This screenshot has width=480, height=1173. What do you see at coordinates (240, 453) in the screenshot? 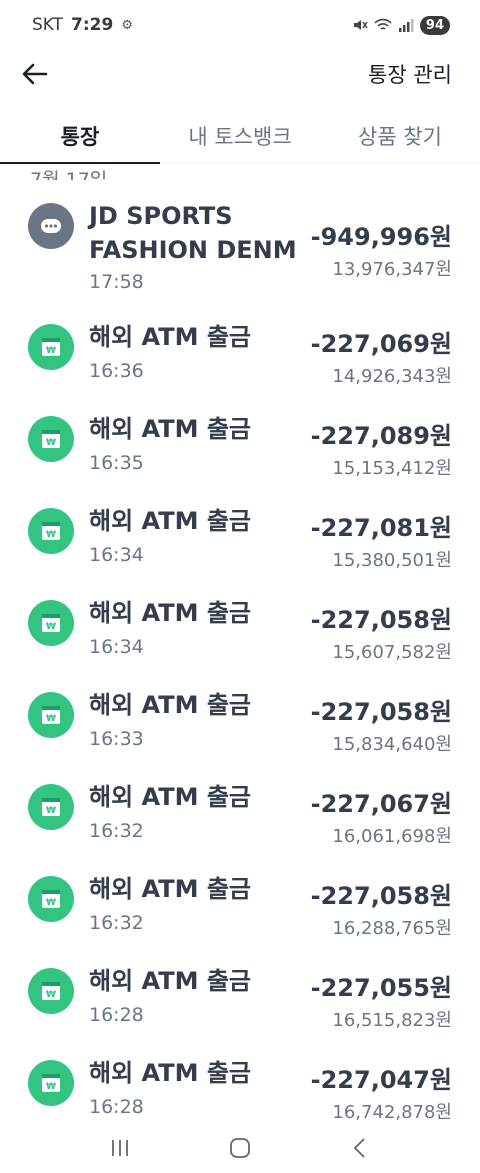
I see `transaction-row: ₩ 해외 ATM 출금 16:35 -227,089원 15,153,412원` at bounding box center [240, 453].